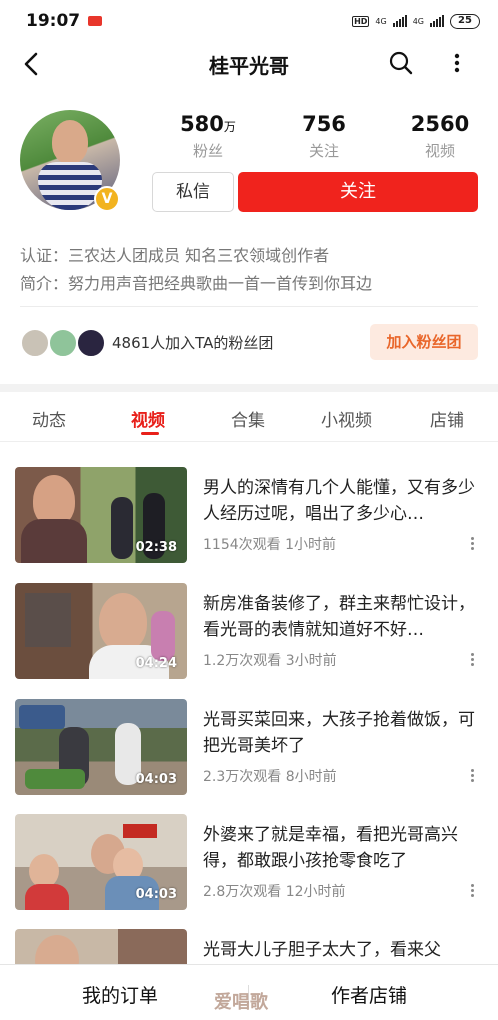  I want to click on stat-following: 756 关注, so click(324, 136).